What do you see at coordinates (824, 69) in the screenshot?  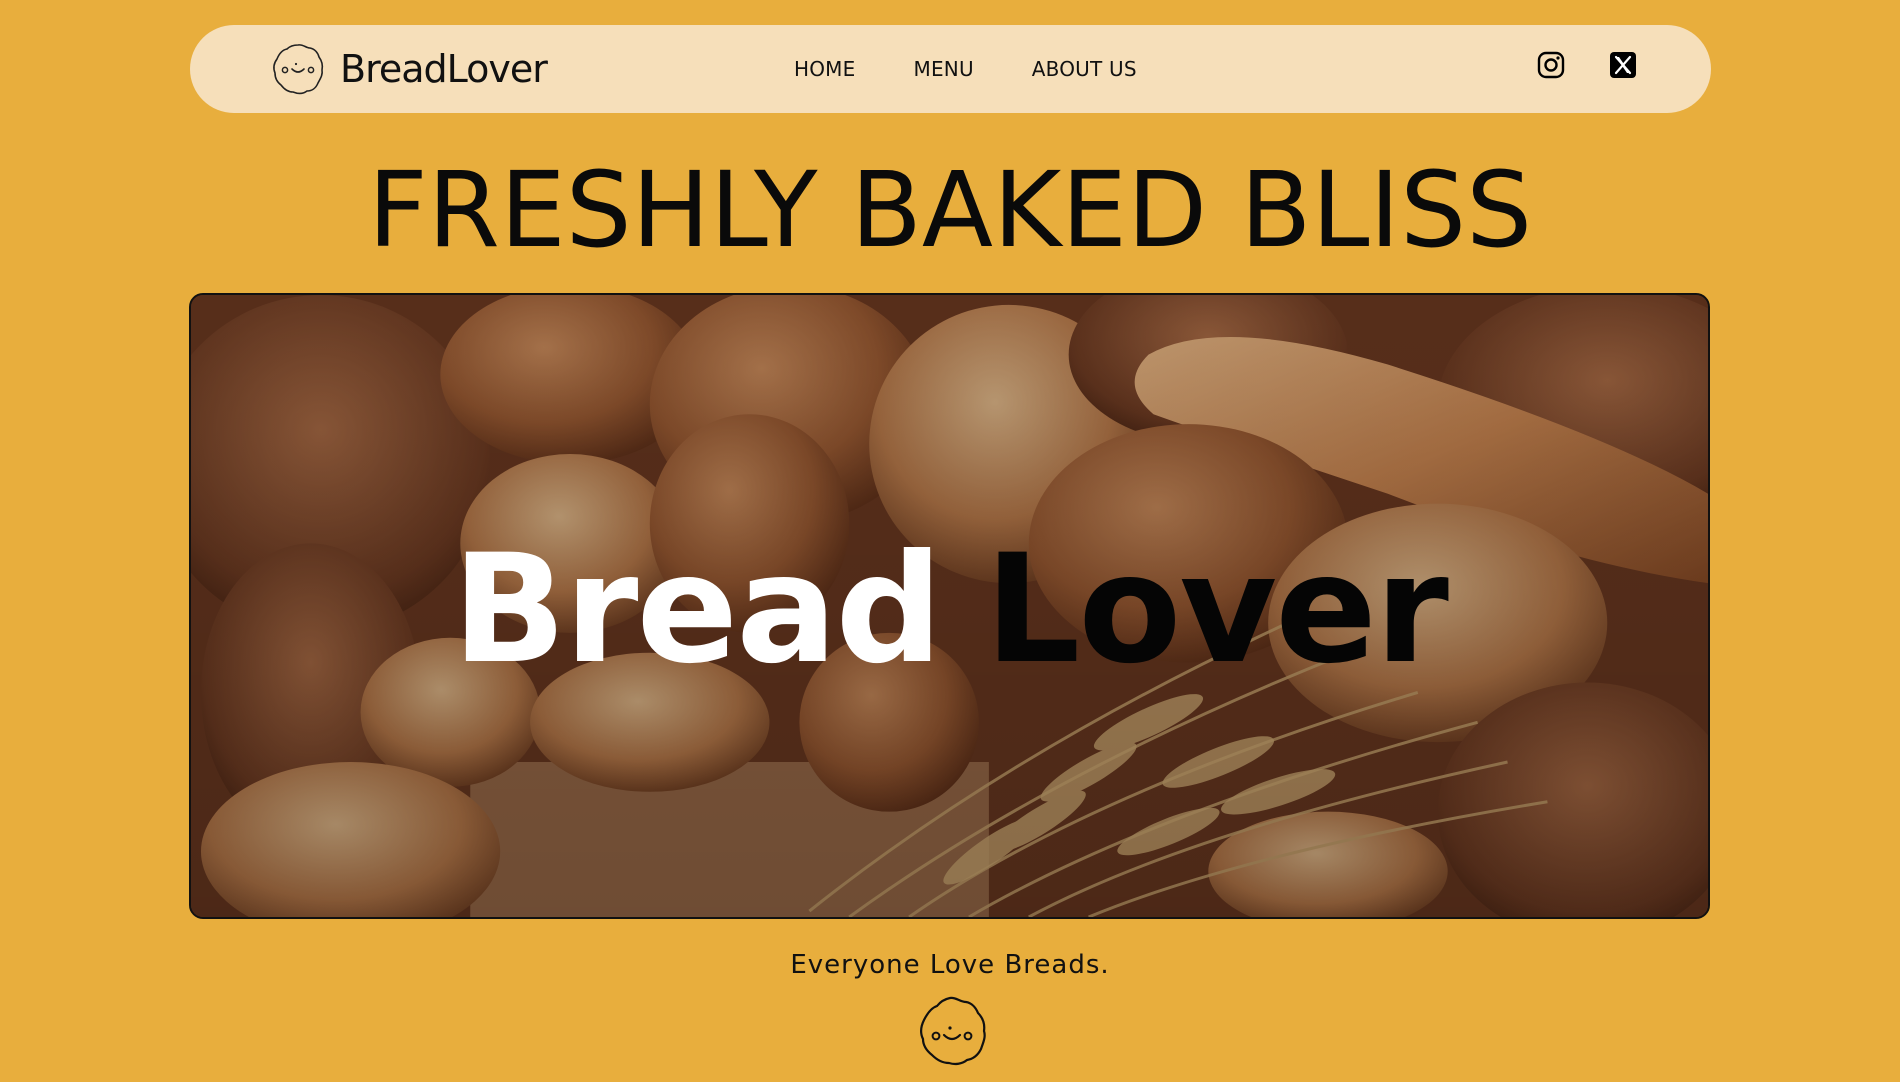 I see `nav-home-link: HOME` at bounding box center [824, 69].